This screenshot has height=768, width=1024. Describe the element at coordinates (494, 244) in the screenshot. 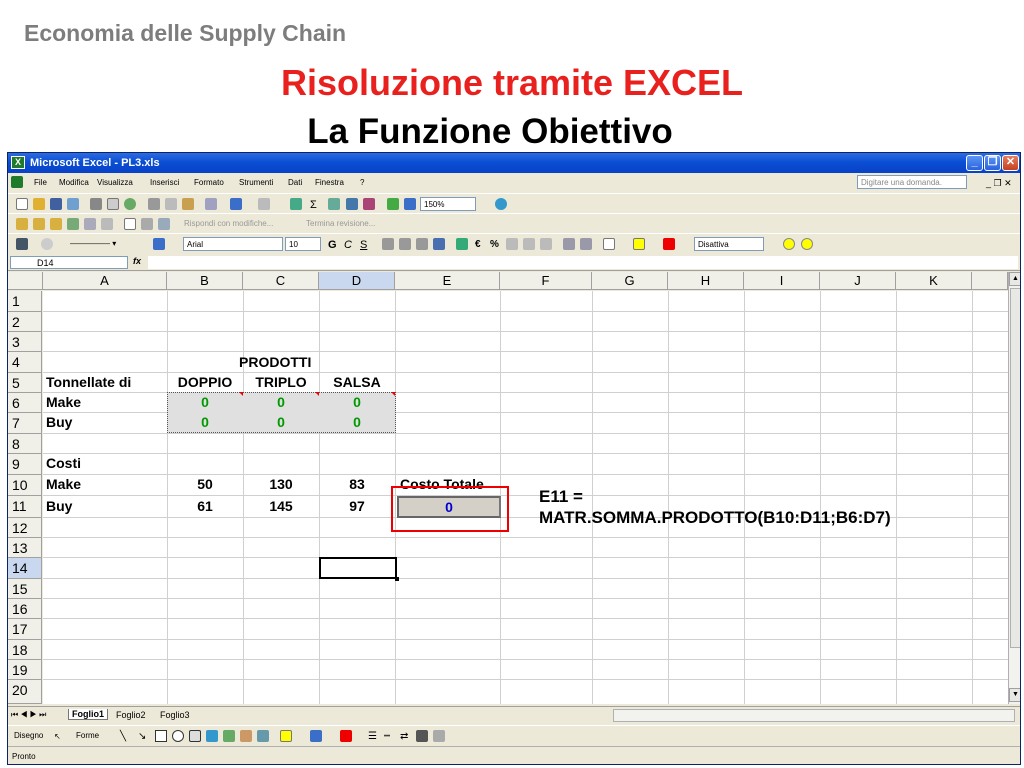

I see `percent-icon: %` at that location.